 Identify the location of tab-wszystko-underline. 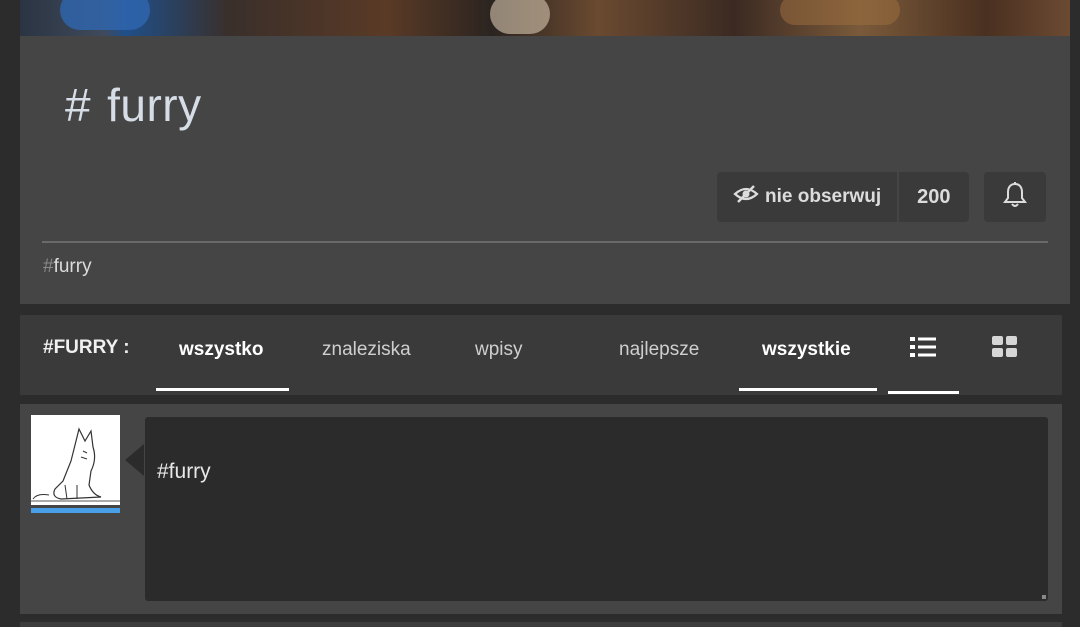
(222, 389).